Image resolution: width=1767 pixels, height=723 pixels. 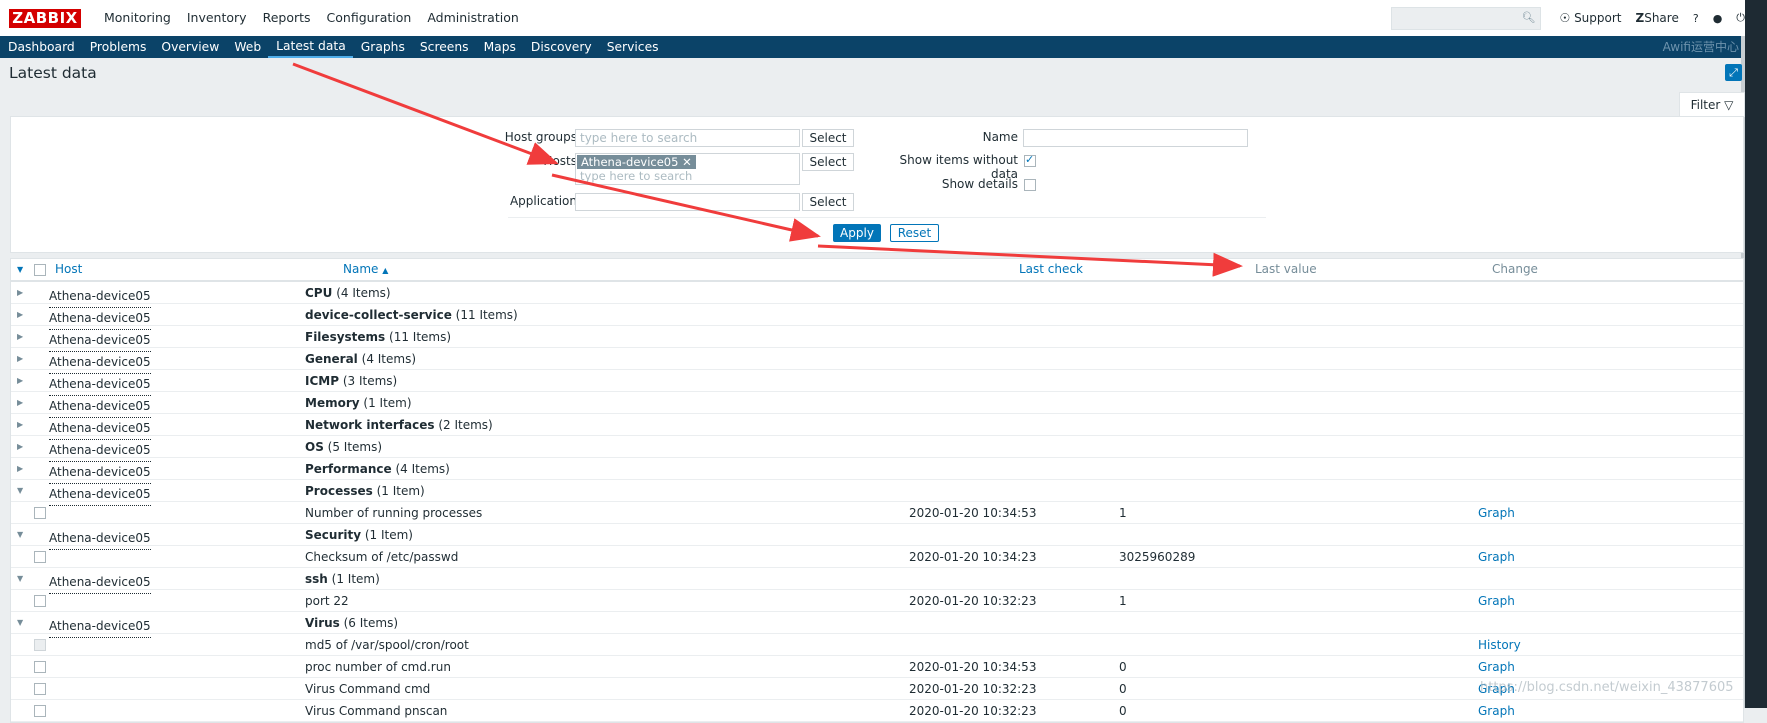 I want to click on hosts-label: Hosts, so click(x=560, y=161).